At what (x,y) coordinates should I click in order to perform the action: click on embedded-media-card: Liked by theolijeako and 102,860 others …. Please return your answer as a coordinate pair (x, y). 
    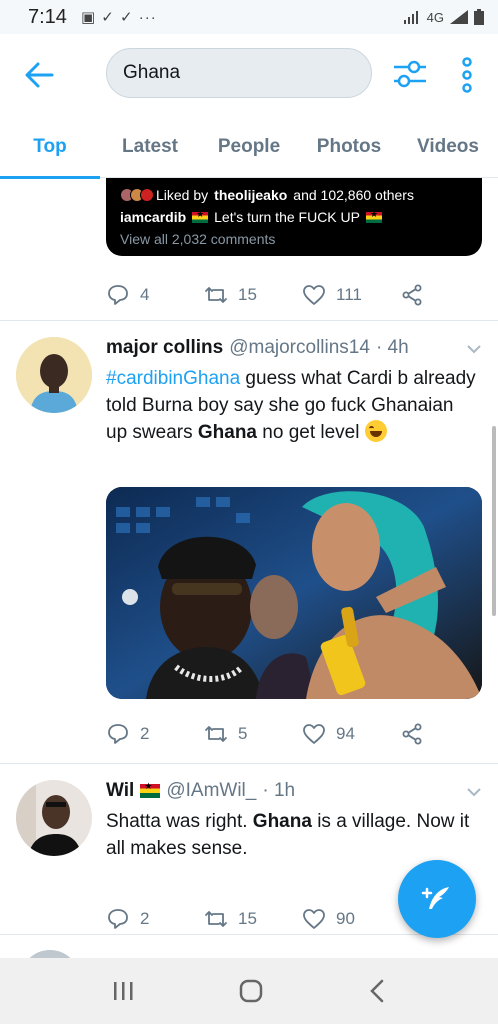
    Looking at the image, I should click on (294, 217).